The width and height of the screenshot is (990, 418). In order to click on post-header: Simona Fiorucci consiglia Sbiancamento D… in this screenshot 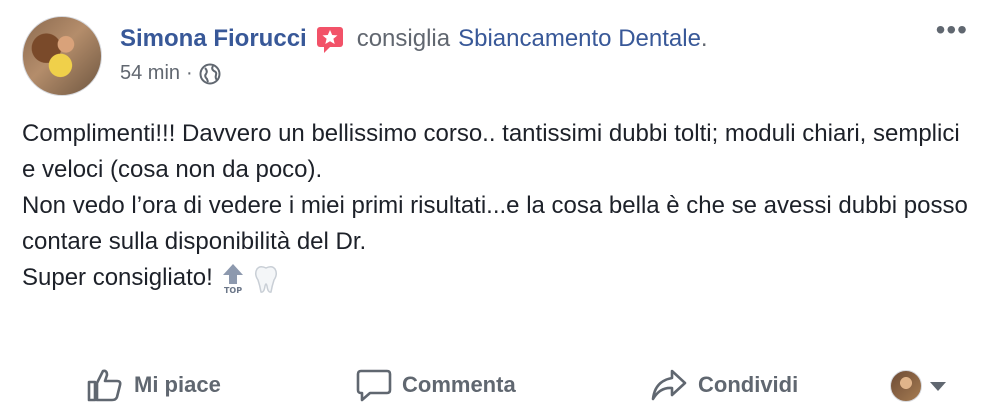, I will do `click(414, 39)`.